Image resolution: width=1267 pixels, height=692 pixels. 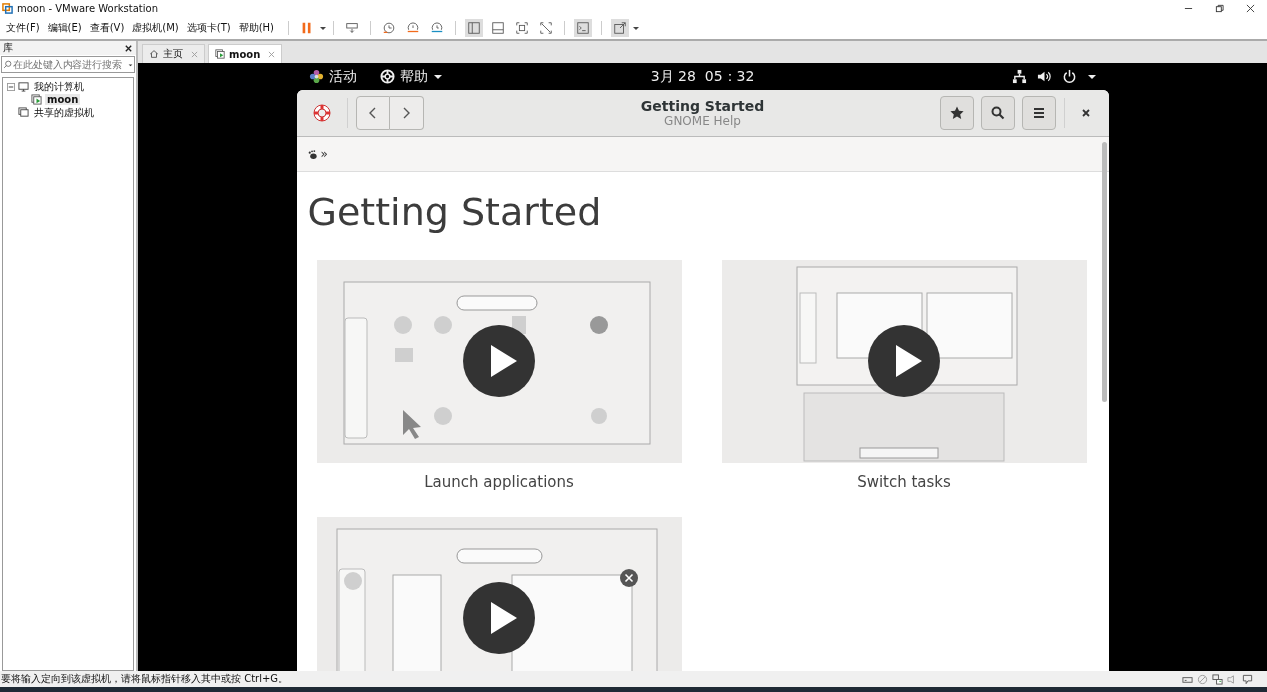 I want to click on window-title: Getting Started, so click(x=702, y=106).